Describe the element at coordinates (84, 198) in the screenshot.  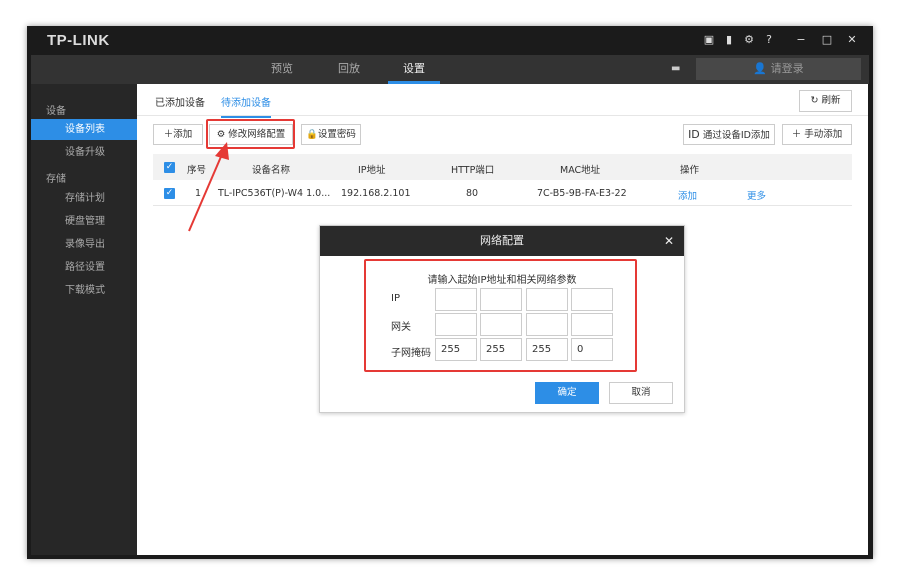
I see `sidebar-item-storage-plan: 存储计划` at that location.